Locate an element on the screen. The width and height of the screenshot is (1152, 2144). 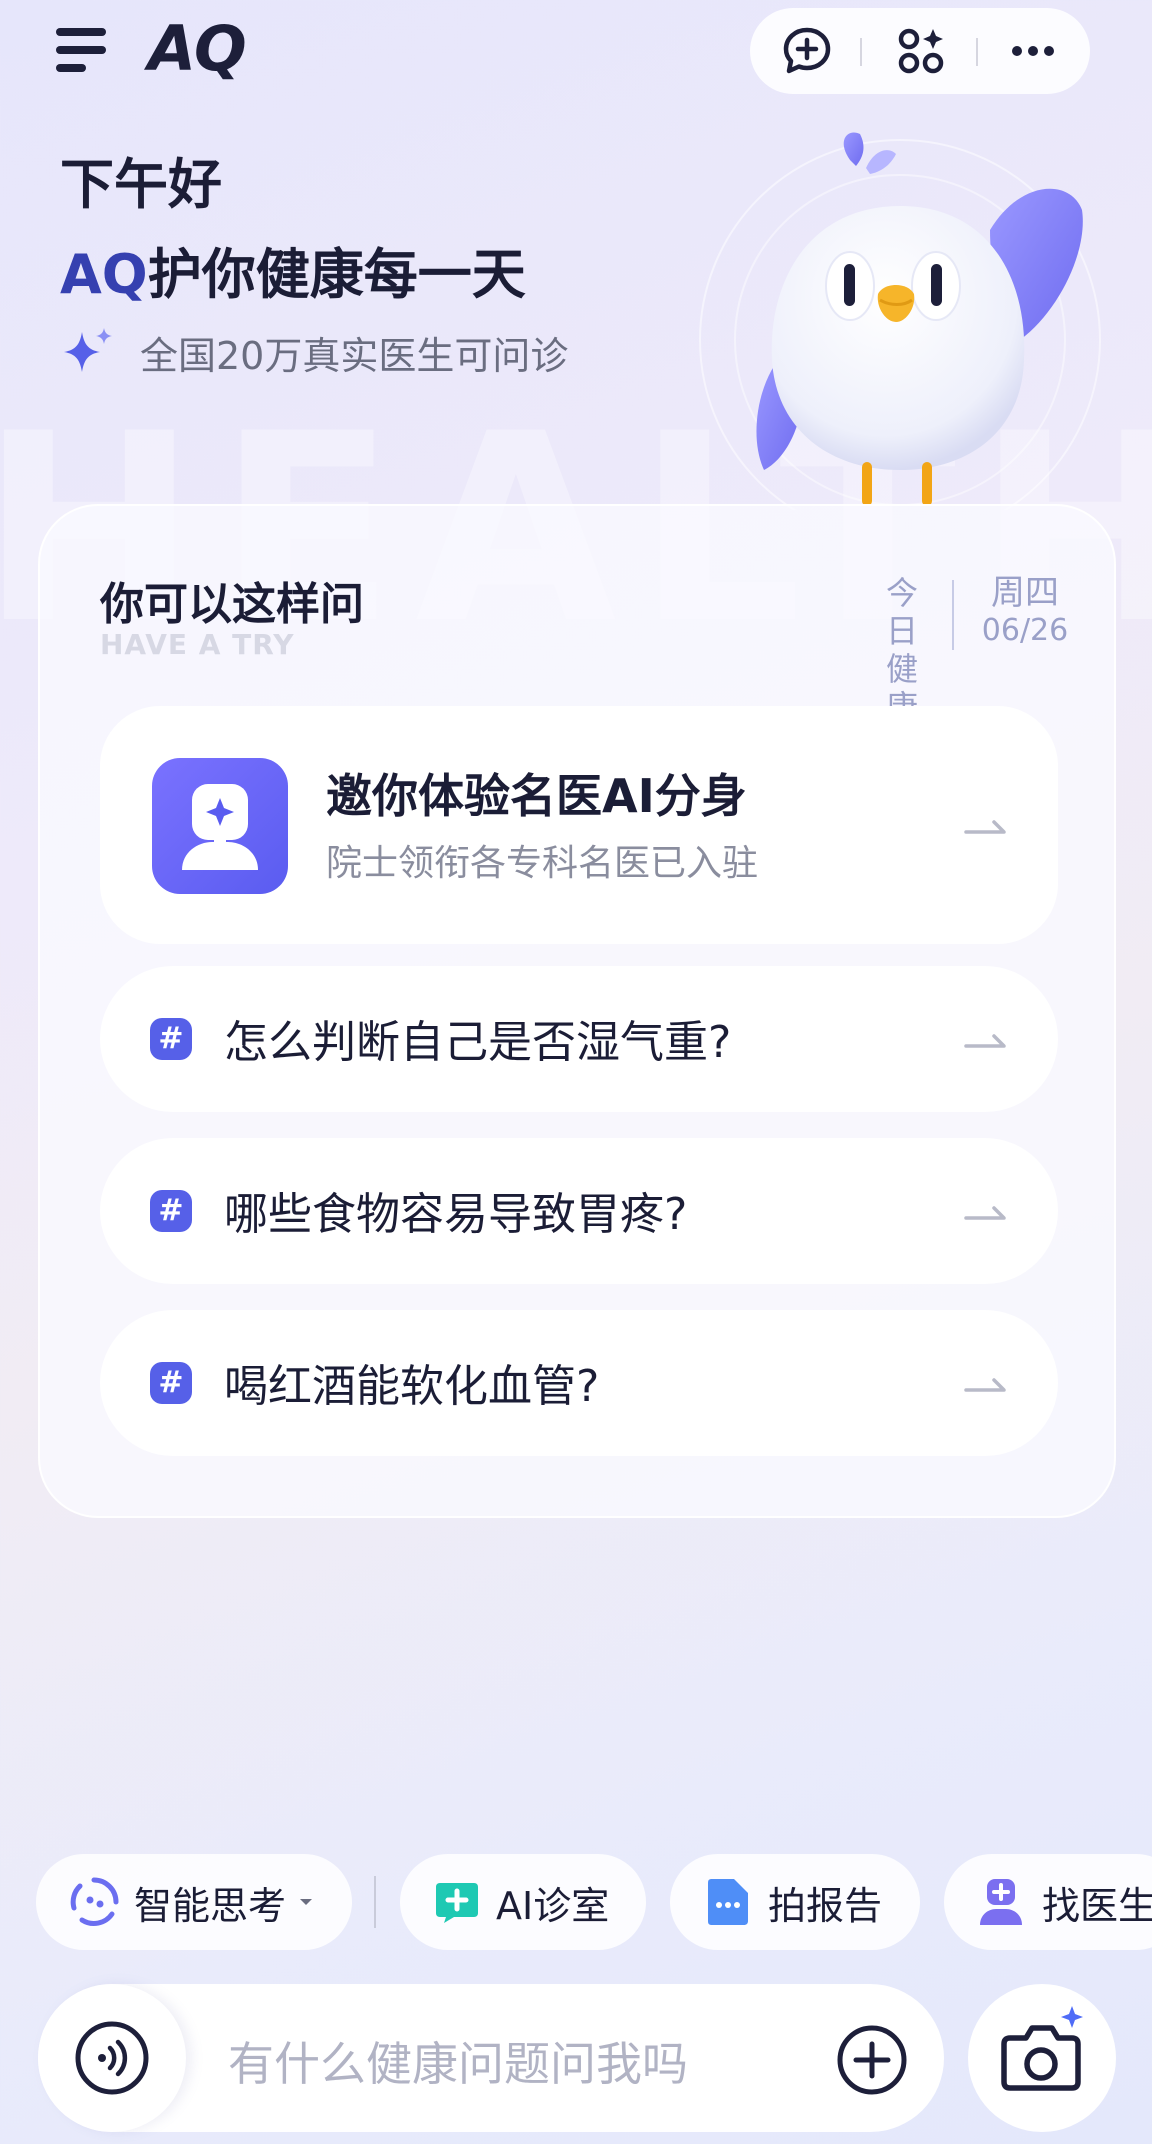
question-text: 喝红酒能软化血管? is located at coordinates (412, 1386).